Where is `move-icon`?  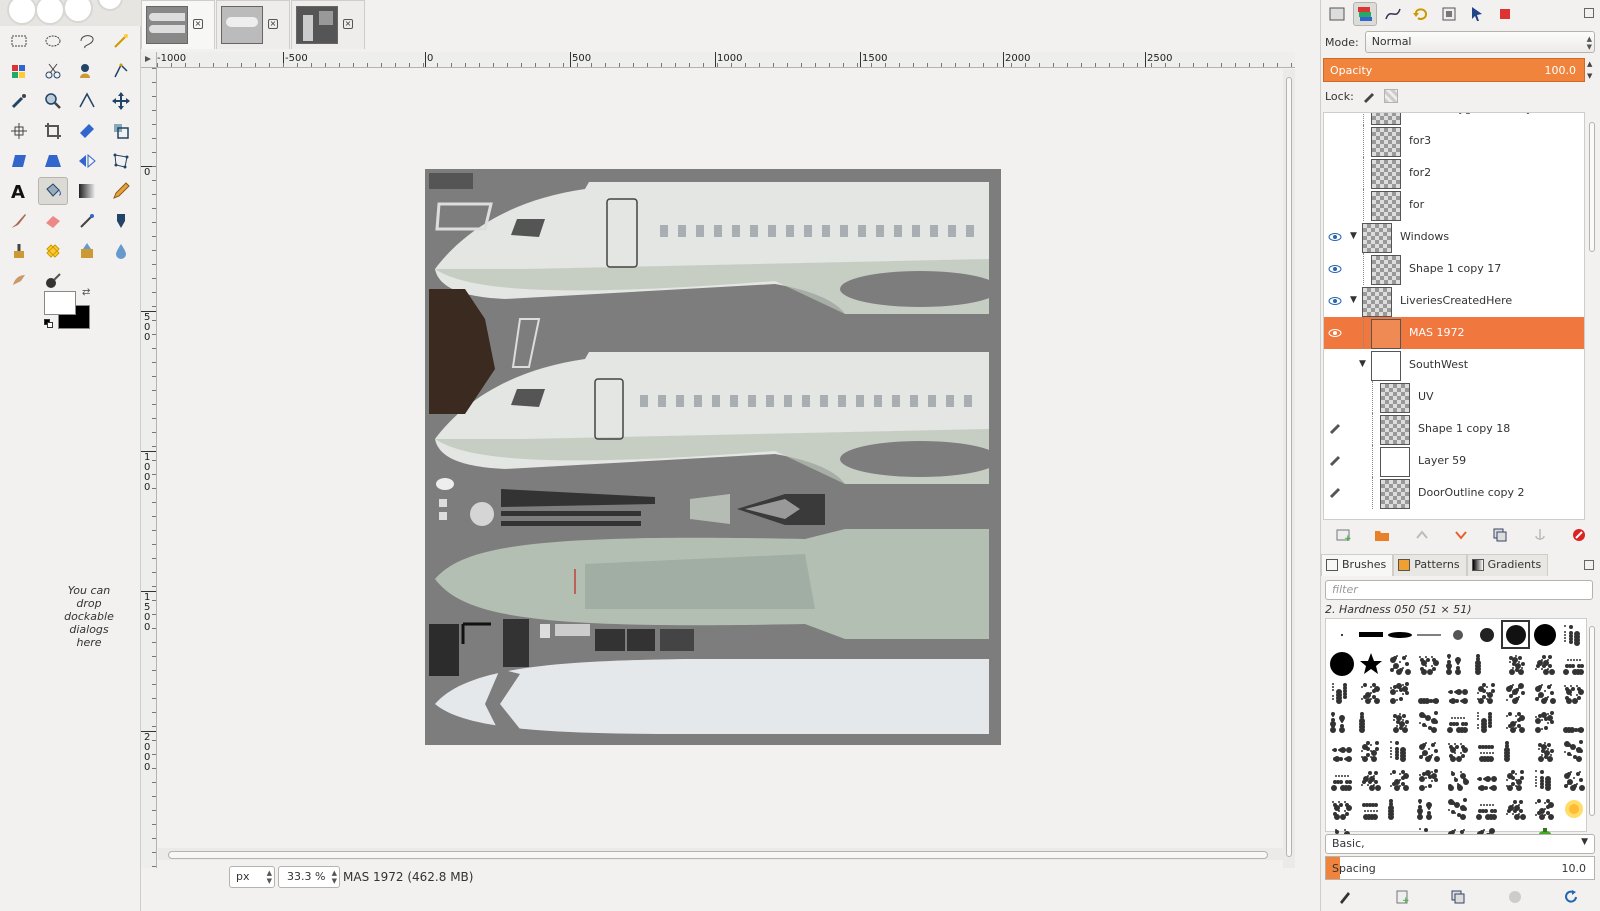 move-icon is located at coordinates (121, 101).